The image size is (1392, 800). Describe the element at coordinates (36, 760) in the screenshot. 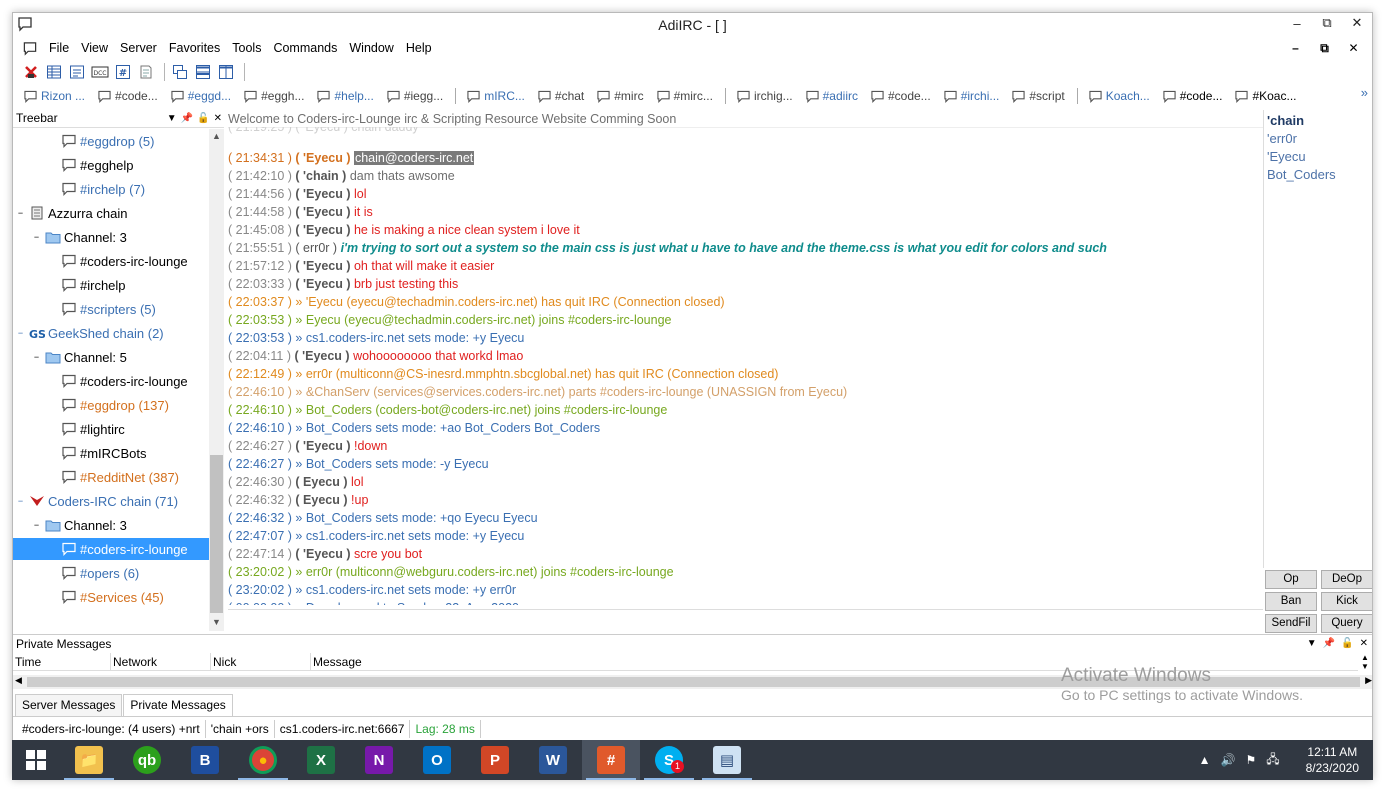

I see `start-button` at that location.